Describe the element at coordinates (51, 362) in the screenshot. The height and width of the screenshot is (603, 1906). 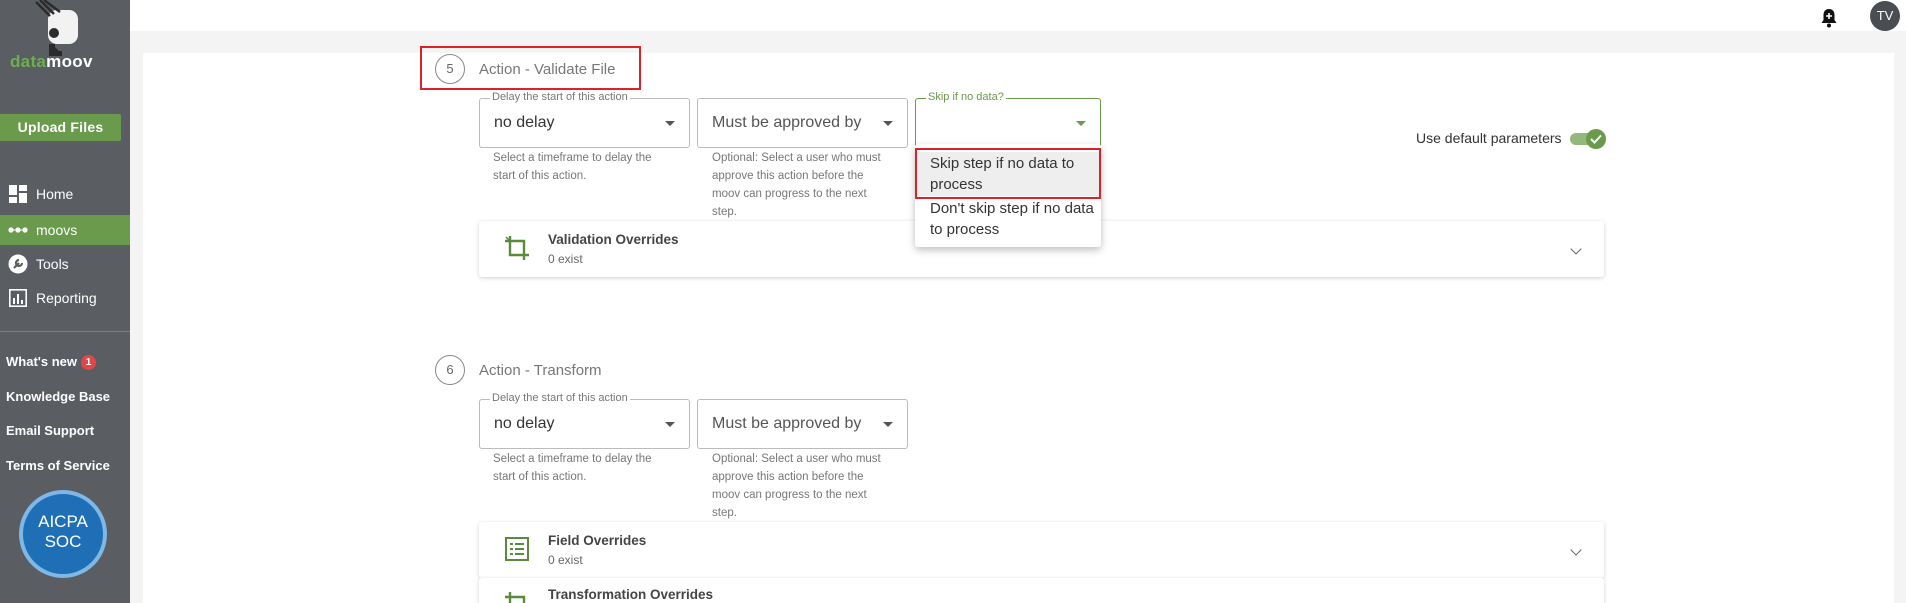
I see `whats-new-link: What's new 1` at that location.